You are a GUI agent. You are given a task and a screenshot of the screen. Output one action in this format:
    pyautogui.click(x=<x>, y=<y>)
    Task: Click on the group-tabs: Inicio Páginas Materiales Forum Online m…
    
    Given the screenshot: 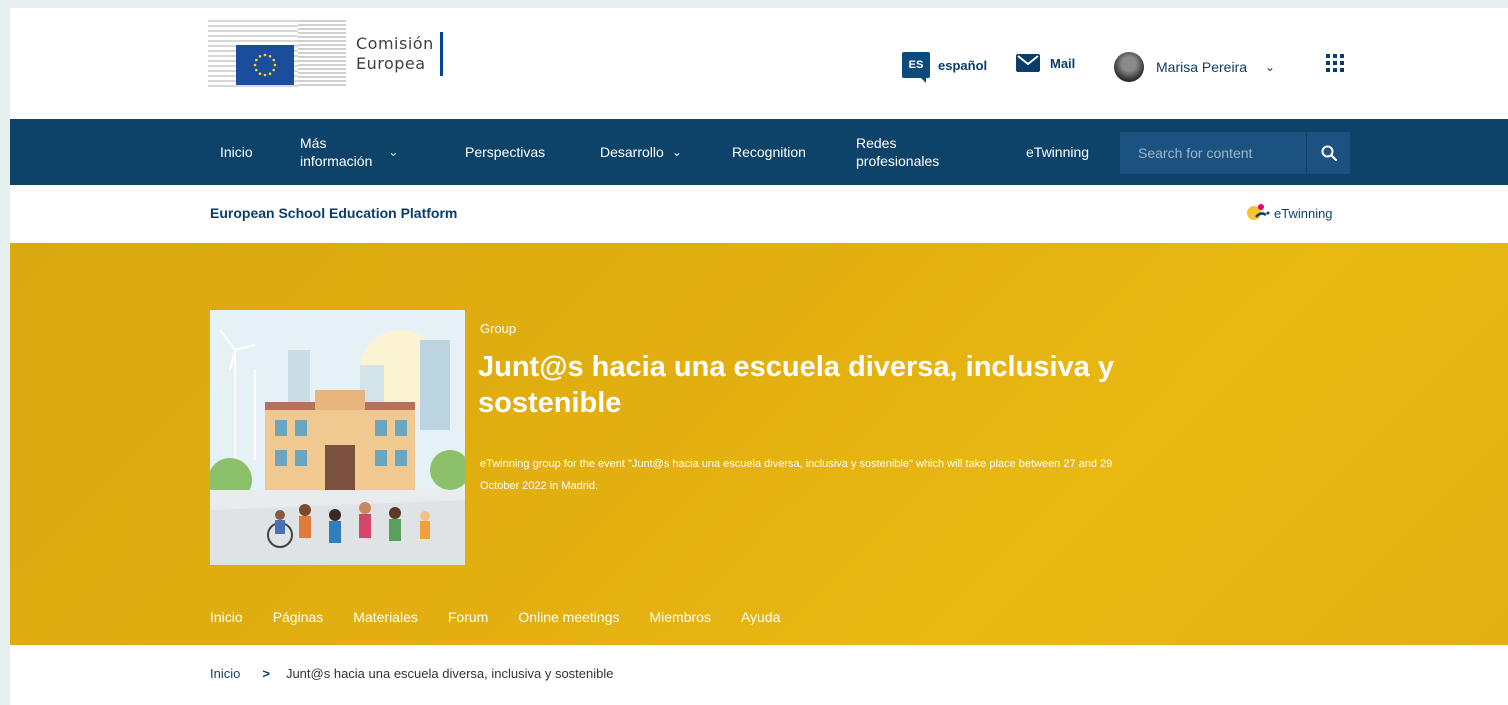 What is the action you would take?
    pyautogui.click(x=510, y=629)
    